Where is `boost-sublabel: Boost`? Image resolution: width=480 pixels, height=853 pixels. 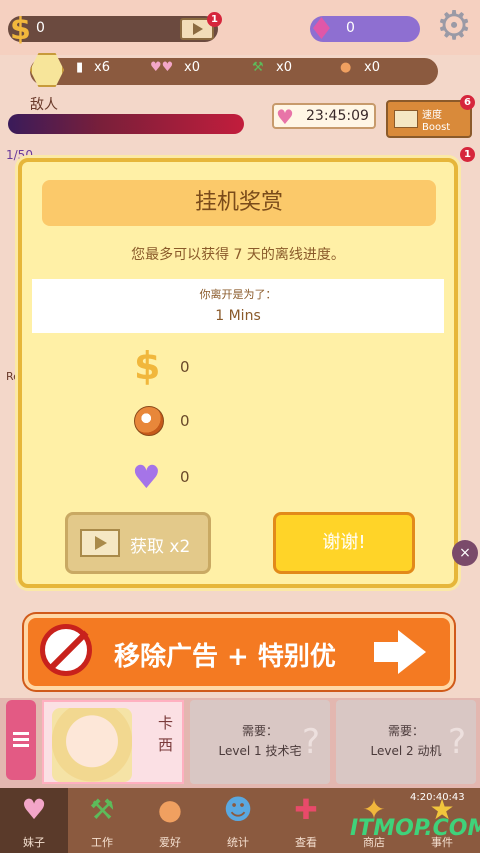 boost-sublabel: Boost is located at coordinates (436, 127).